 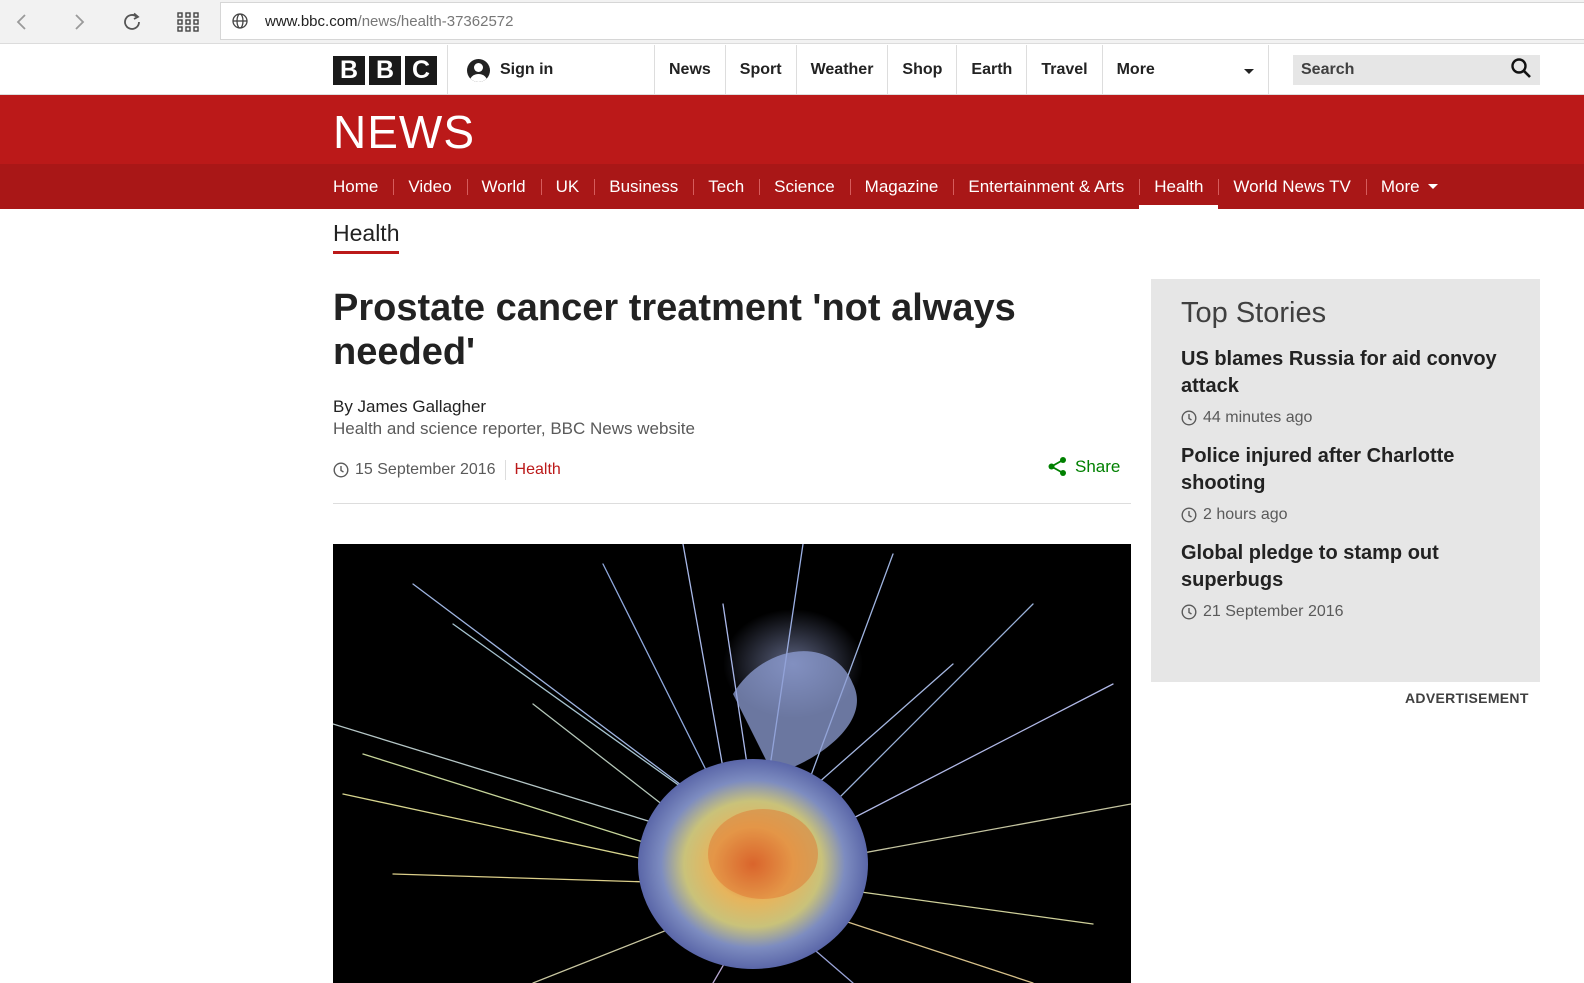 What do you see at coordinates (760, 70) in the screenshot?
I see `masthead-nav-sport: Sport` at bounding box center [760, 70].